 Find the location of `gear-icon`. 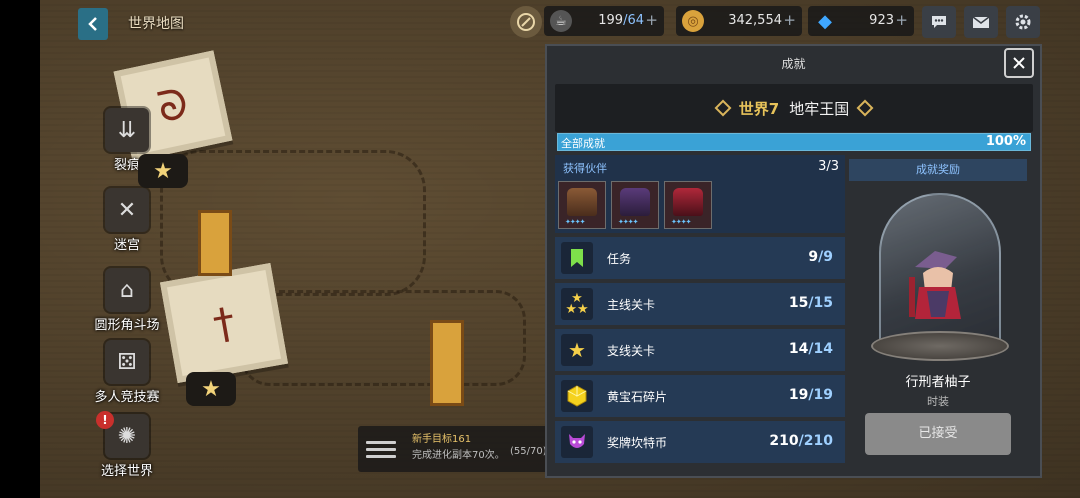

gear-icon is located at coordinates (1023, 22).